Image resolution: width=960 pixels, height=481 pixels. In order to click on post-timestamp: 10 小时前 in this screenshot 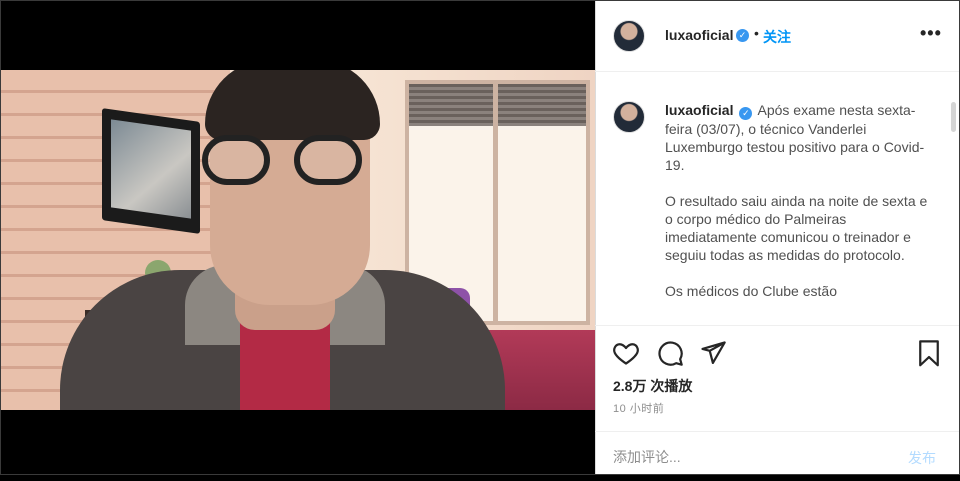, I will do `click(638, 408)`.